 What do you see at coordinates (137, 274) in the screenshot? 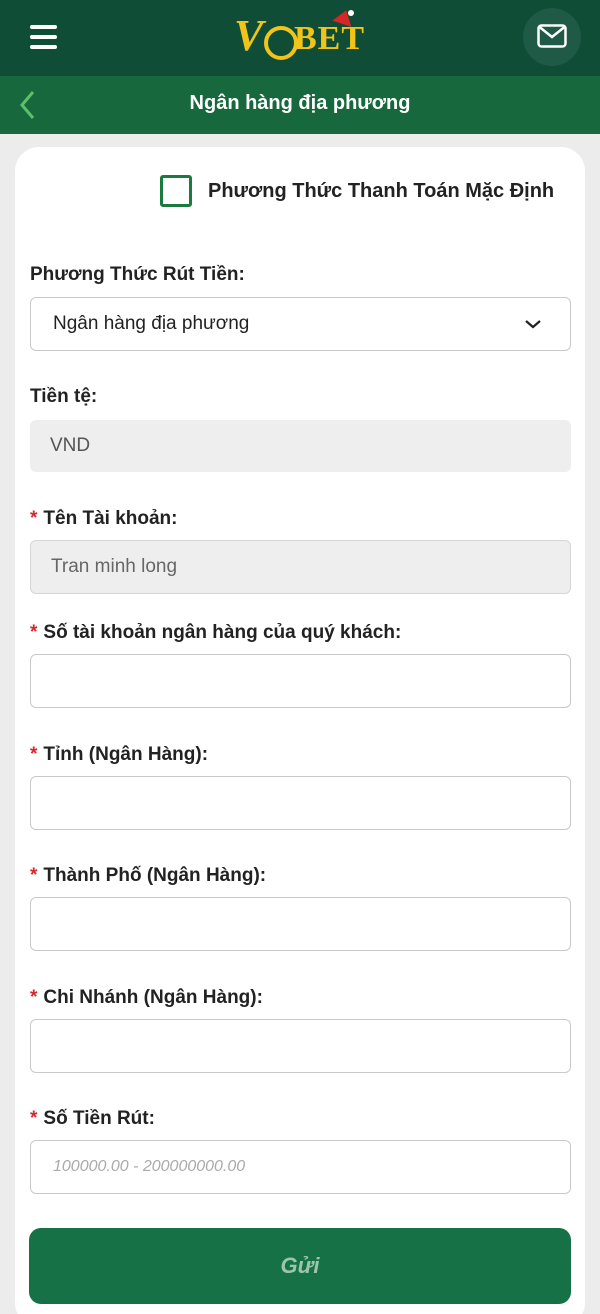
I see `withdraw-method-label: Phương Thức Rút Tiền:` at bounding box center [137, 274].